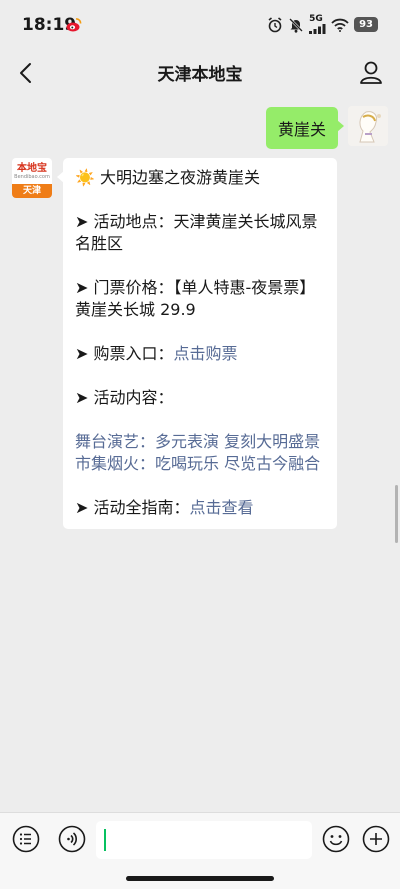 The height and width of the screenshot is (889, 400). I want to click on chat-title: 天津本地宝, so click(200, 75).